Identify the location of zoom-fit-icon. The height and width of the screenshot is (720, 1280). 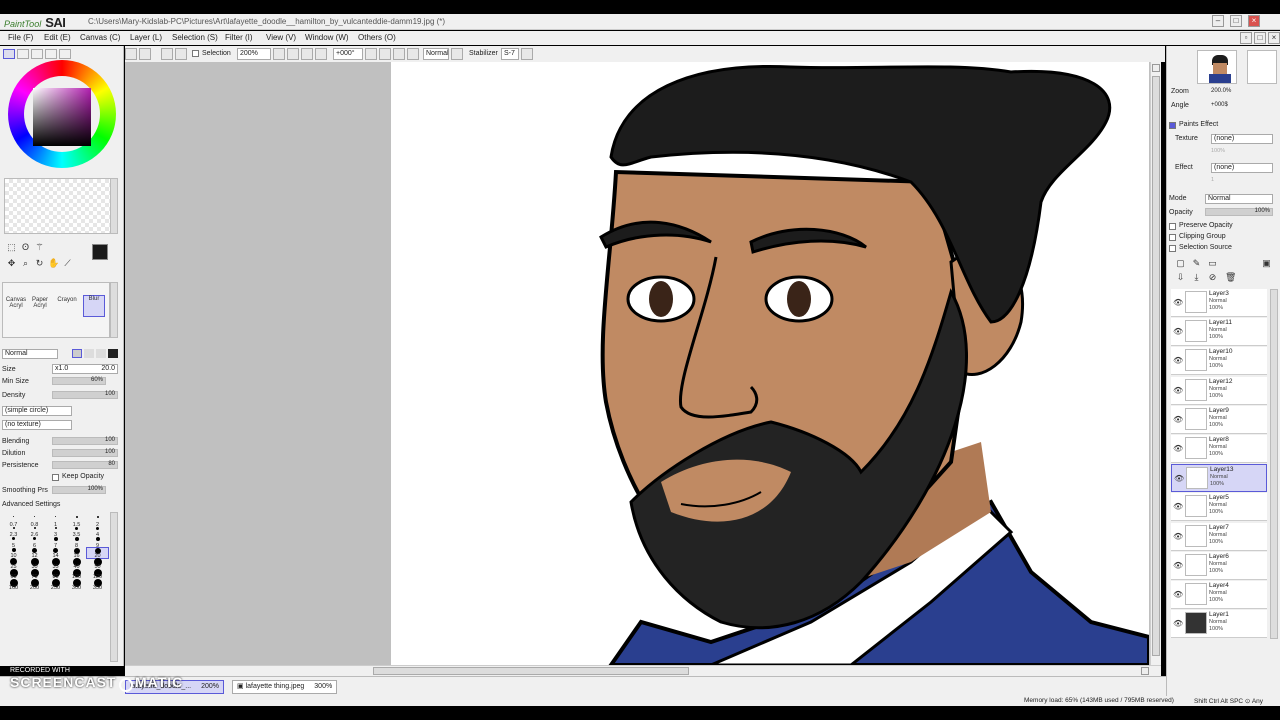
(321, 54).